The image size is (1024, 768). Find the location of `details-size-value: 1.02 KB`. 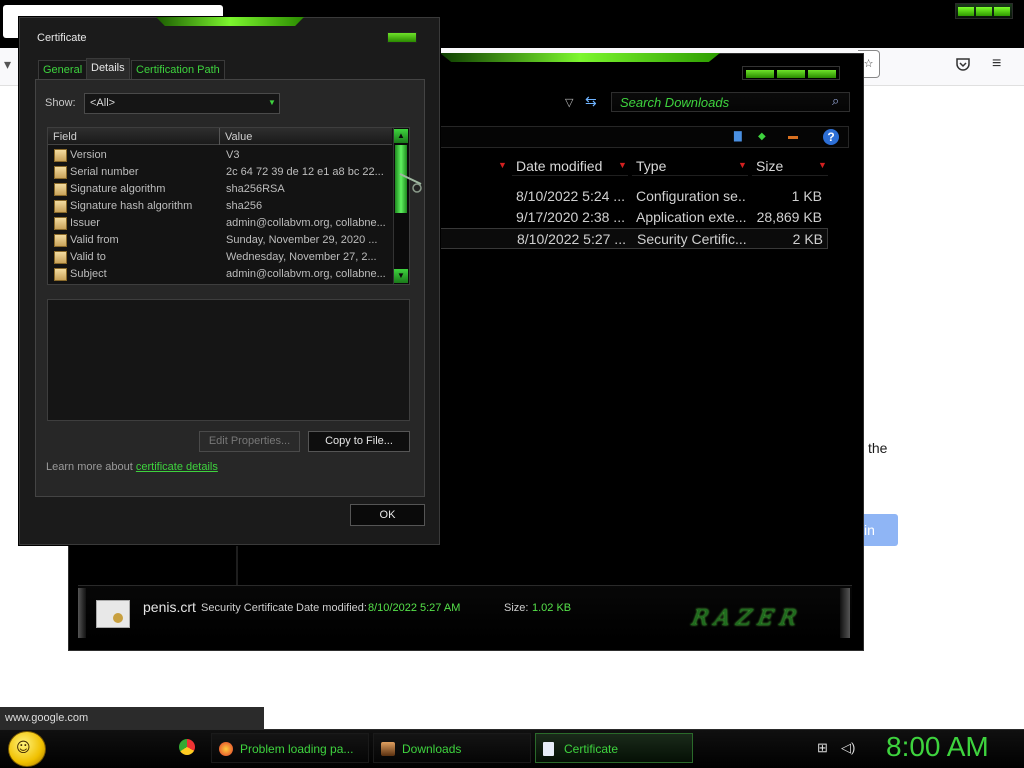

details-size-value: 1.02 KB is located at coordinates (552, 608).